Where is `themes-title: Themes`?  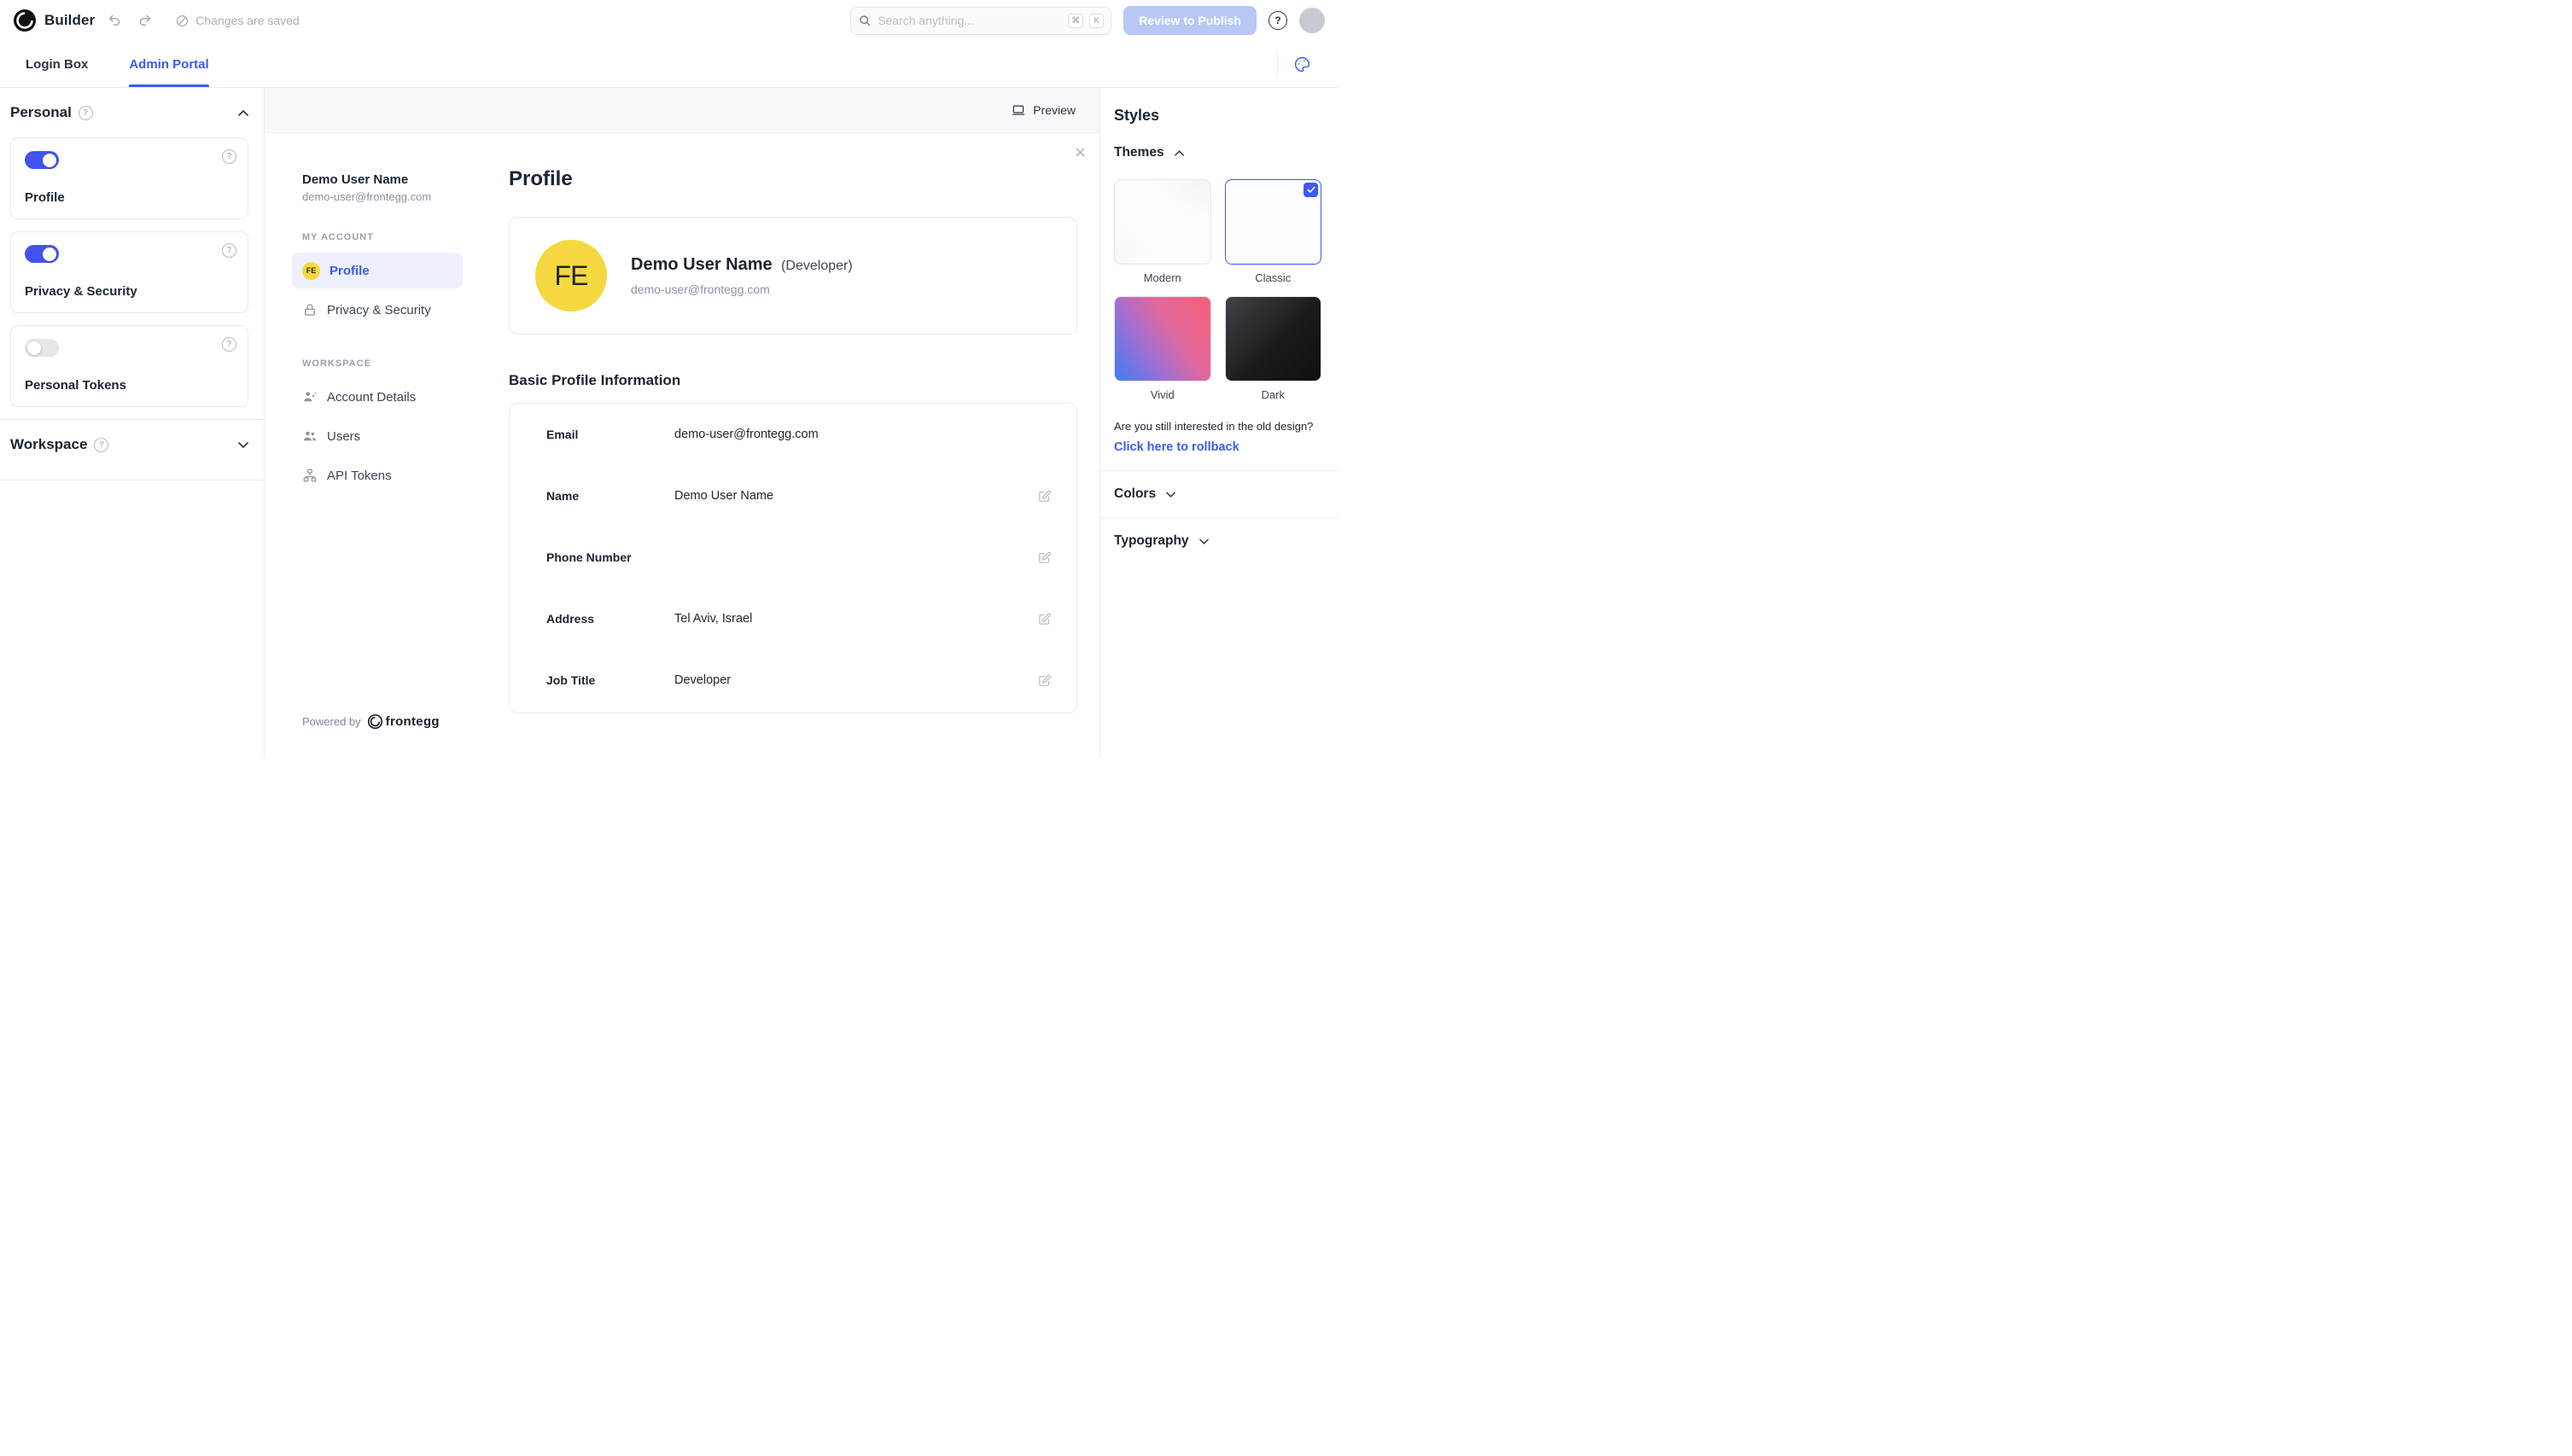 themes-title: Themes is located at coordinates (1139, 152).